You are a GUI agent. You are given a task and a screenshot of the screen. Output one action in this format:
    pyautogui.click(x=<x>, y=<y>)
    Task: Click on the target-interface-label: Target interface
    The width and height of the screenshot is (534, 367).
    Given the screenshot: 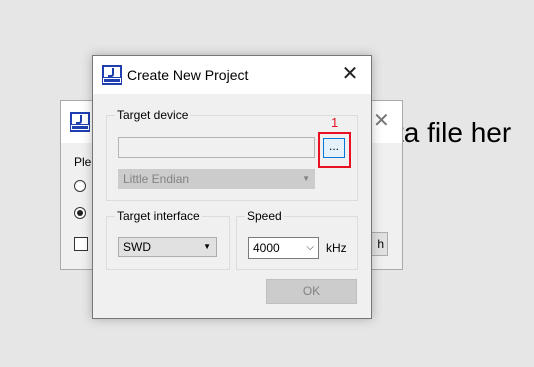 What is the action you would take?
    pyautogui.click(x=158, y=216)
    